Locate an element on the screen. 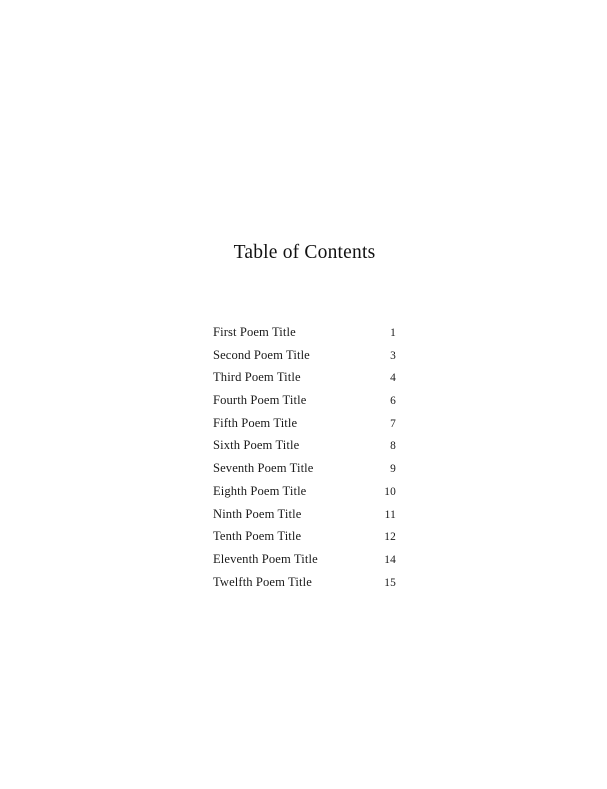 This screenshot has width=607, height=789. toc-entry: Second Poem Title 3 is located at coordinates (304, 355).